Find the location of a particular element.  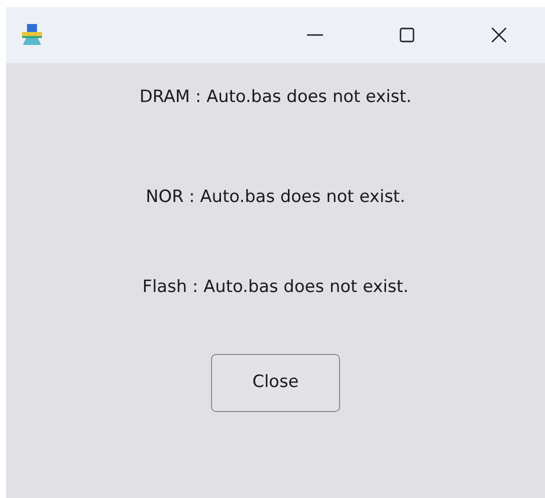

message-text: NOR : Auto.bas does not exist. is located at coordinates (276, 197).